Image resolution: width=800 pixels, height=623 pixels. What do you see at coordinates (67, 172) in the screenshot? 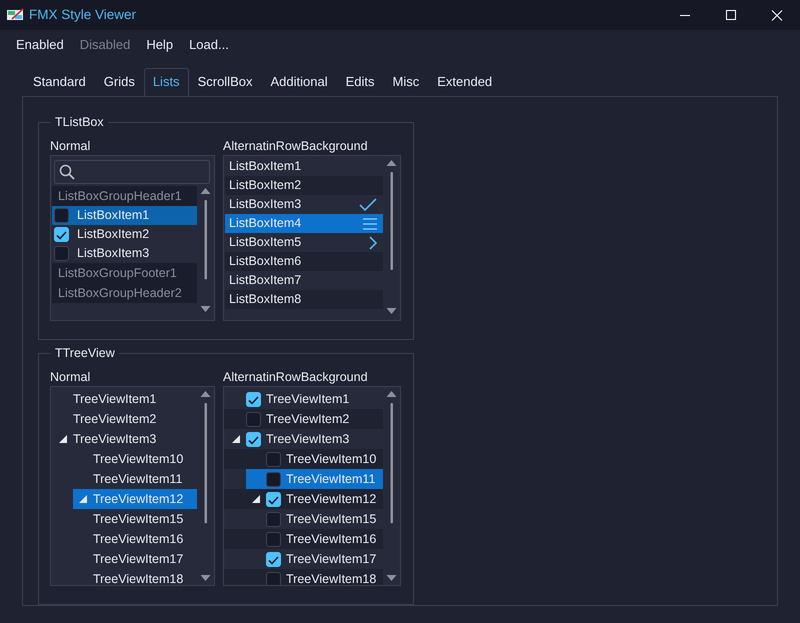
I see `search-icon` at bounding box center [67, 172].